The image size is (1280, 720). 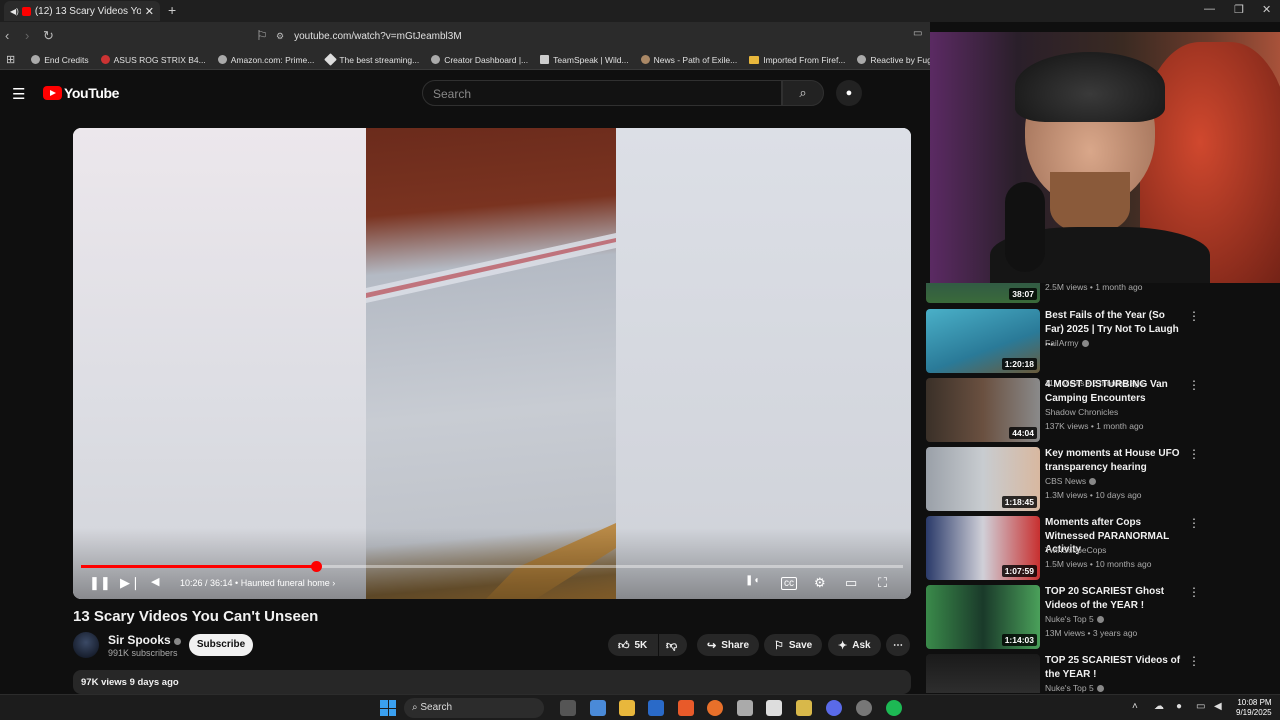 I want to click on bookmark-item: End Credits, so click(x=60, y=60).